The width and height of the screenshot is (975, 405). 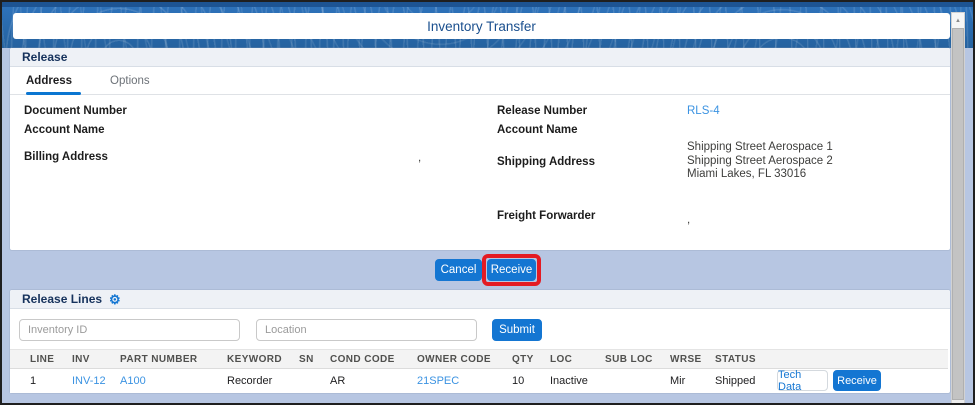 What do you see at coordinates (130, 81) in the screenshot?
I see `tab-options: Options` at bounding box center [130, 81].